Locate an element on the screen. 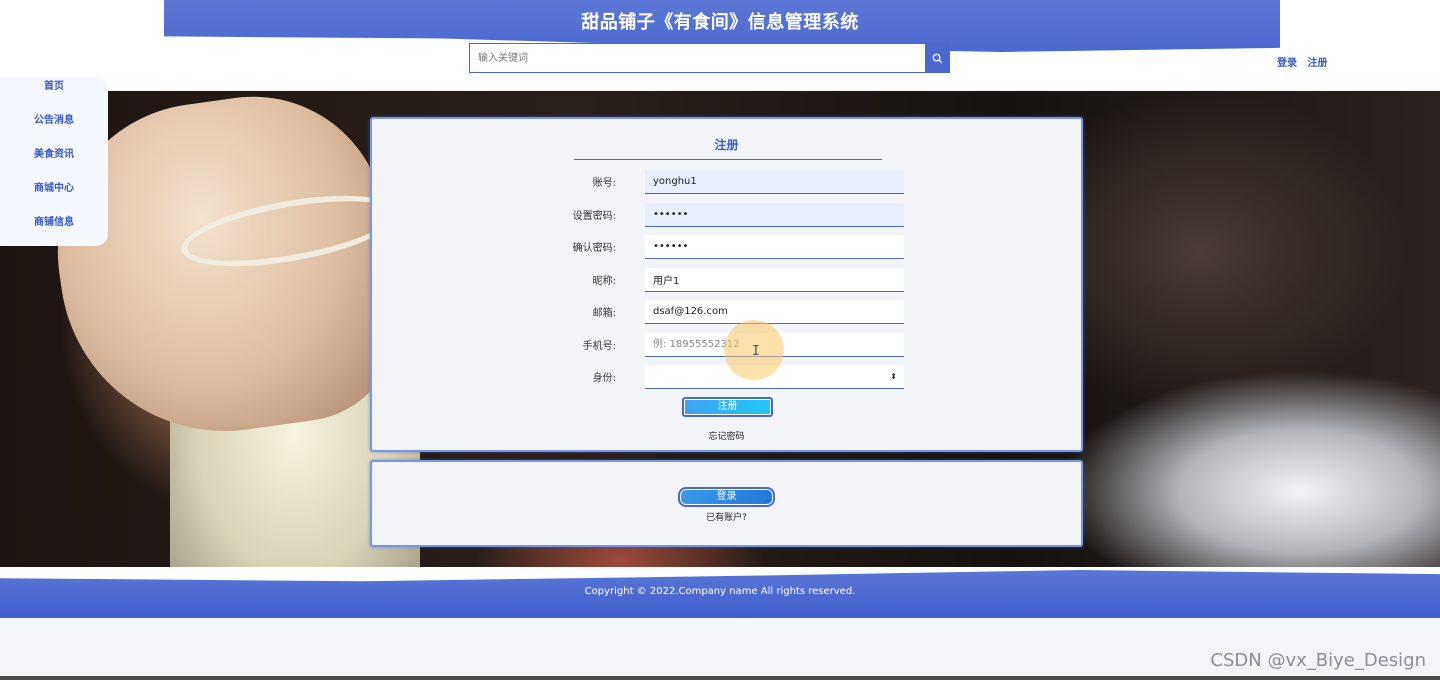 The image size is (1440, 680). form-row-email: 邮箱: is located at coordinates (726, 312).